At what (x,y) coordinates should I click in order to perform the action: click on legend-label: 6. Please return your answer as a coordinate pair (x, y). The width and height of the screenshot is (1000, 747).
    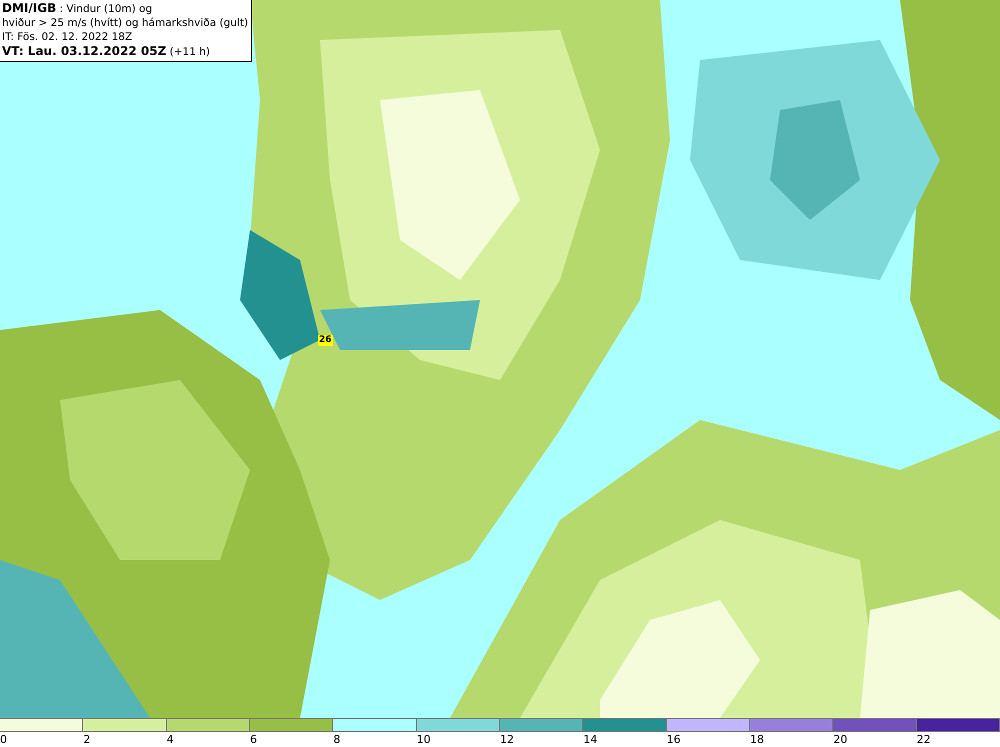
    Looking at the image, I should click on (253, 739).